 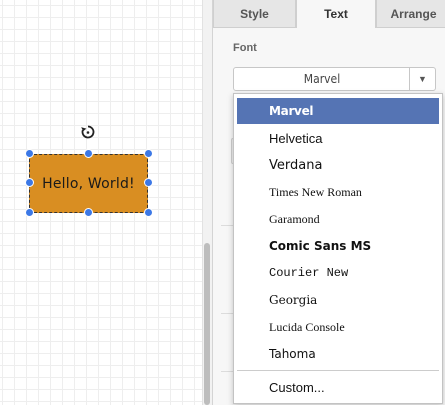 What do you see at coordinates (296, 138) in the screenshot?
I see `font-option-label: Helvetica` at bounding box center [296, 138].